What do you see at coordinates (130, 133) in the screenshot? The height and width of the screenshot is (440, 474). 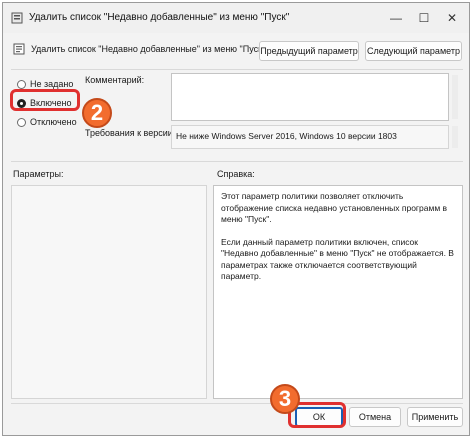 I see `supported-label: Требования к версии:` at bounding box center [130, 133].